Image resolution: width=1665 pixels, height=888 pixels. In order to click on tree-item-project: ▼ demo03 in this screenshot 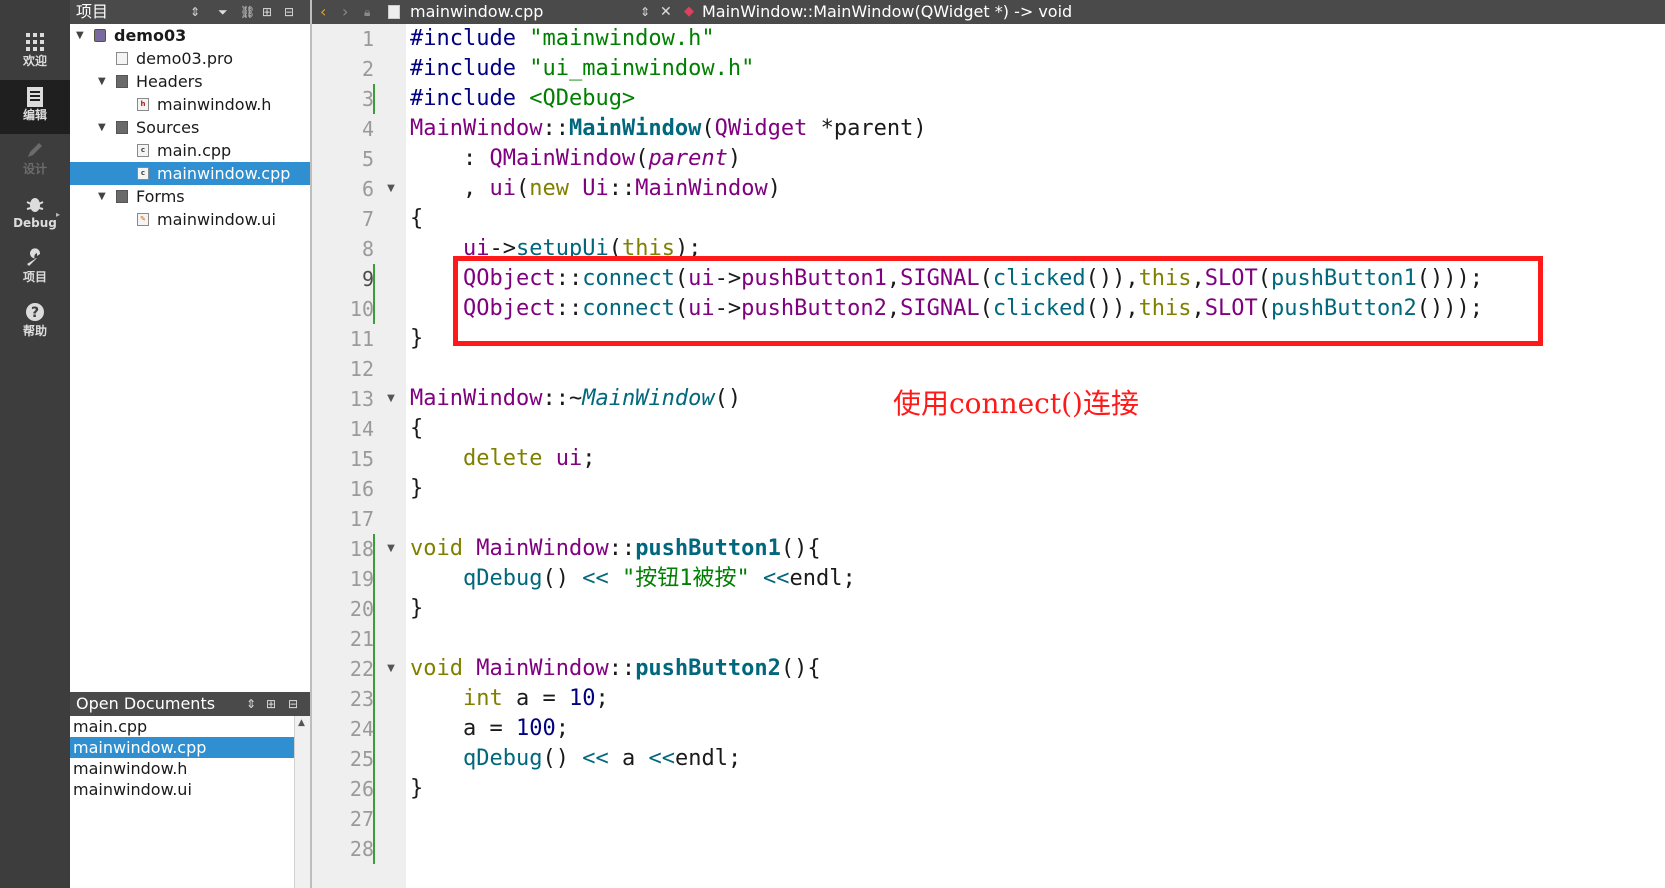, I will do `click(190, 35)`.